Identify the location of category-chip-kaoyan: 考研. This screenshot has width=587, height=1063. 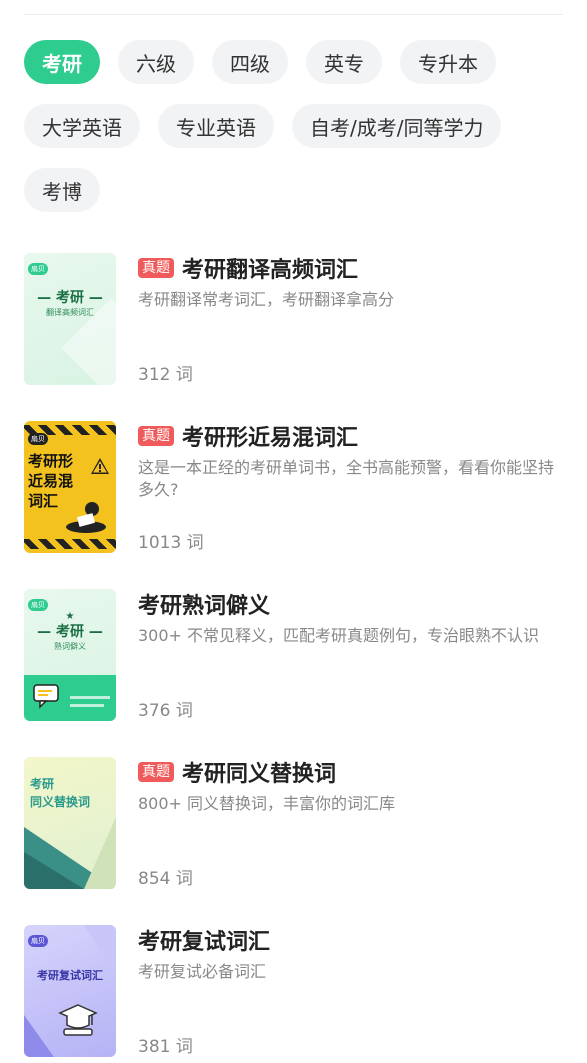
(62, 62).